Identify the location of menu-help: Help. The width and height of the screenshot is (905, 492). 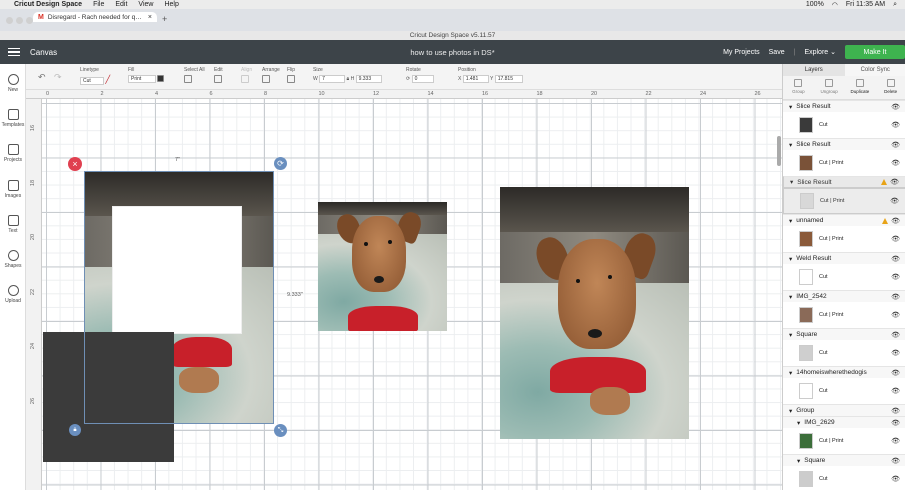
(171, 4).